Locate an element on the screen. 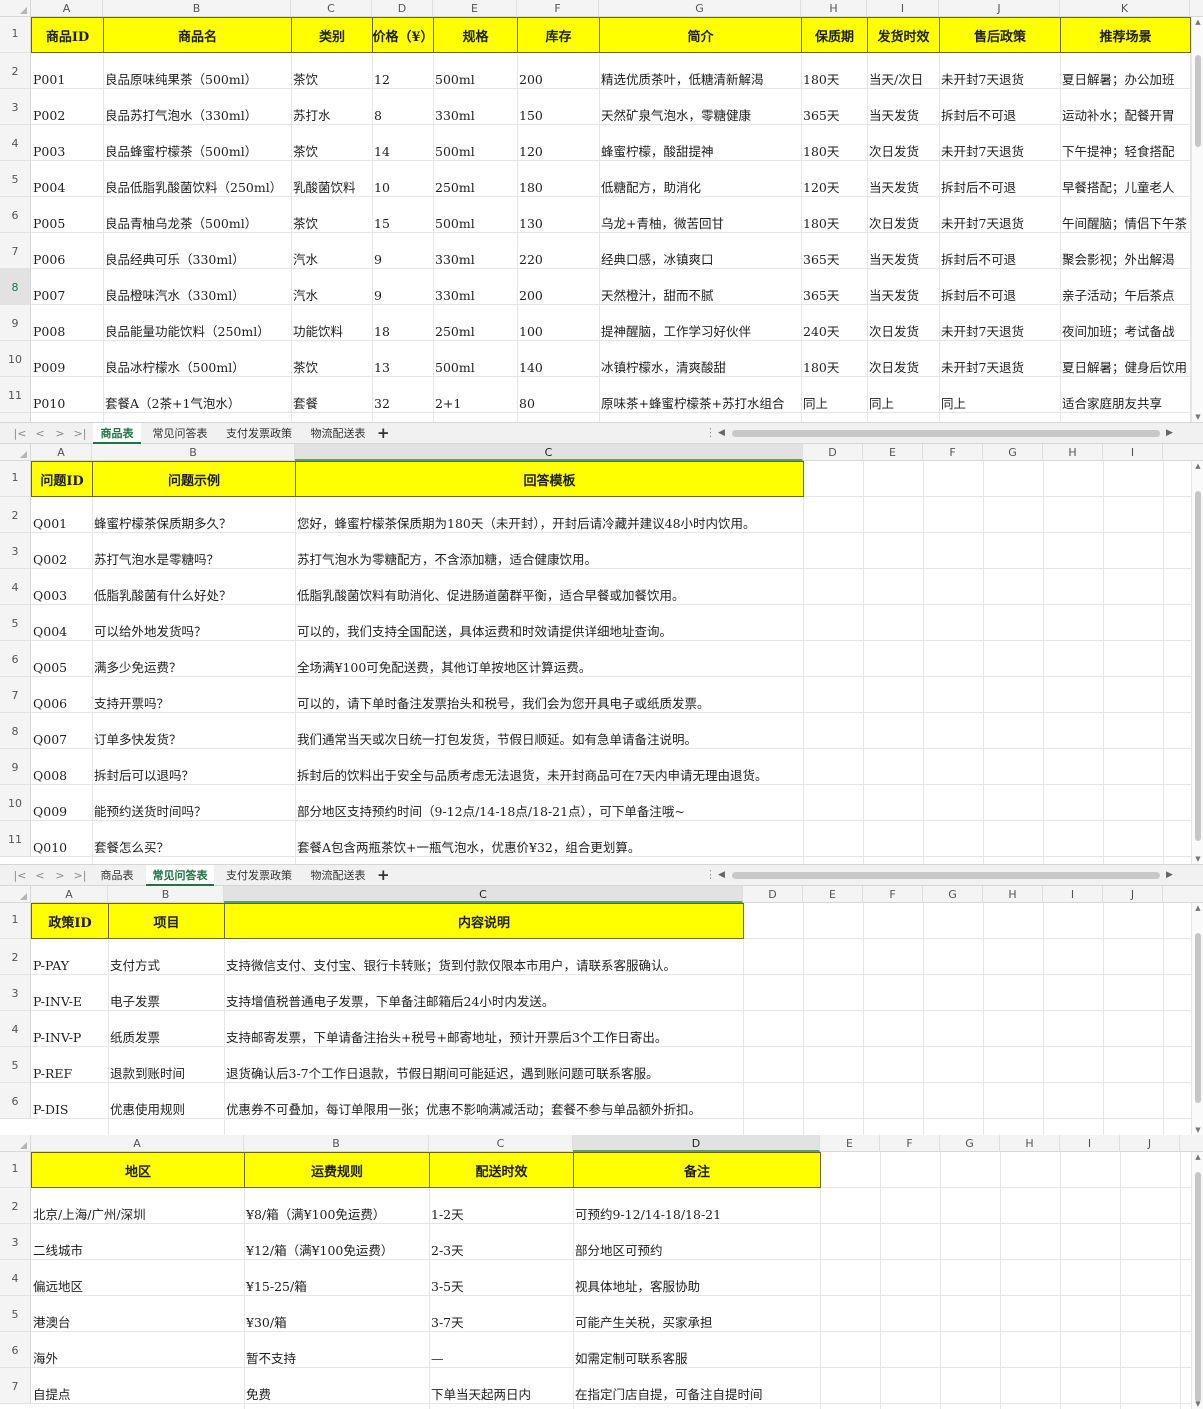 This screenshot has width=1203, height=1409. table-cell: 乳酸菌饮料 is located at coordinates (331, 188).